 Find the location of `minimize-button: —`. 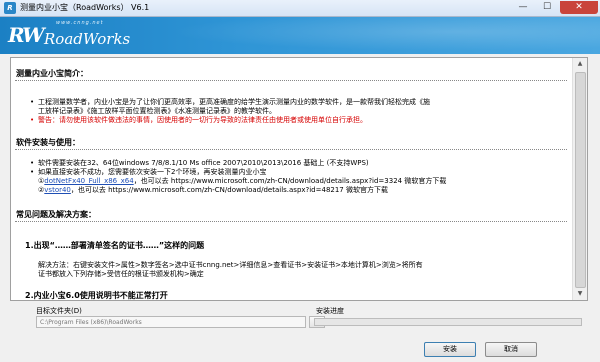

minimize-button: — is located at coordinates (523, 7).